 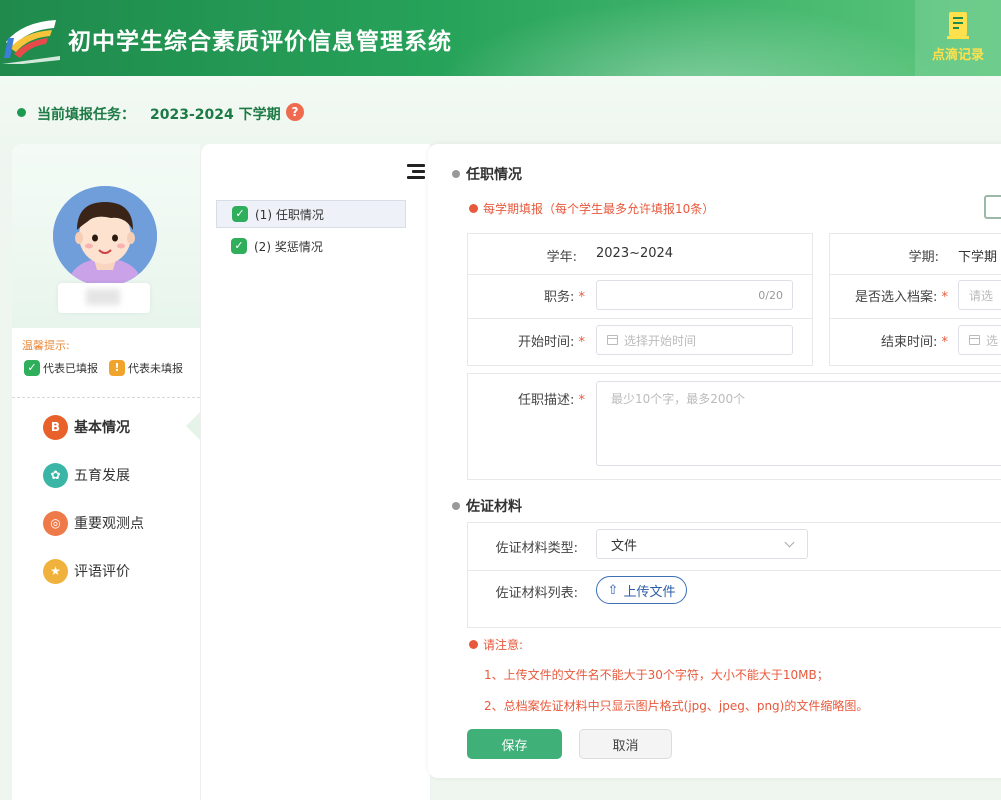 What do you see at coordinates (551, 342) in the screenshot?
I see `start-time-label: 开始时间: *` at bounding box center [551, 342].